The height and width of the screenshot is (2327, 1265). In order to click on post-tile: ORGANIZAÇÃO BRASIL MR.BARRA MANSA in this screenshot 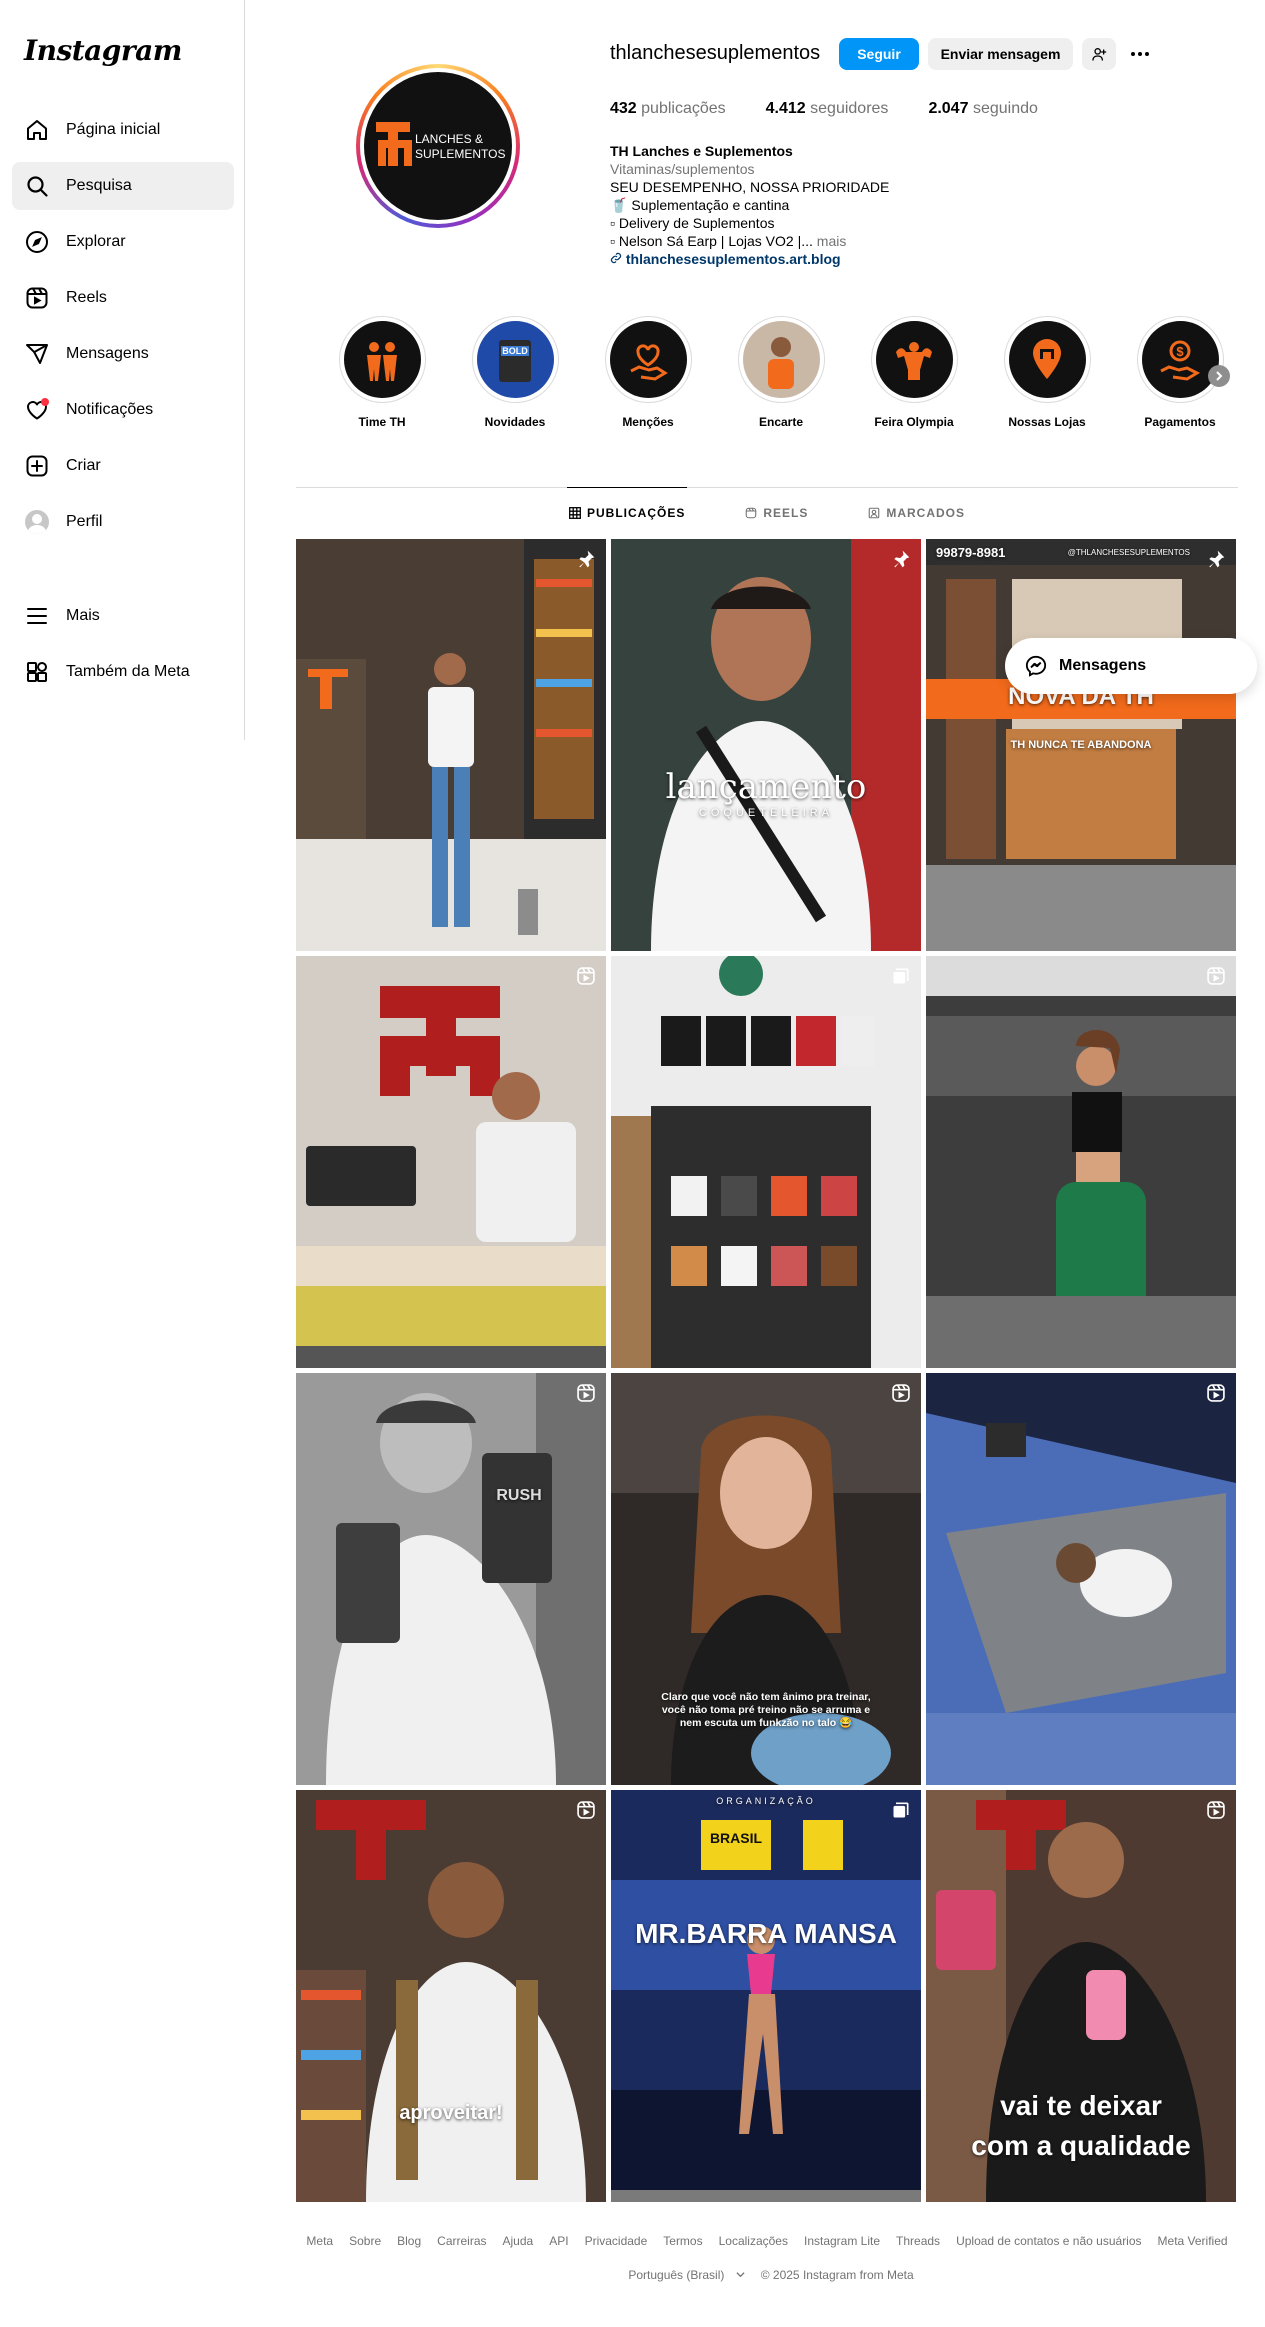, I will do `click(766, 1996)`.